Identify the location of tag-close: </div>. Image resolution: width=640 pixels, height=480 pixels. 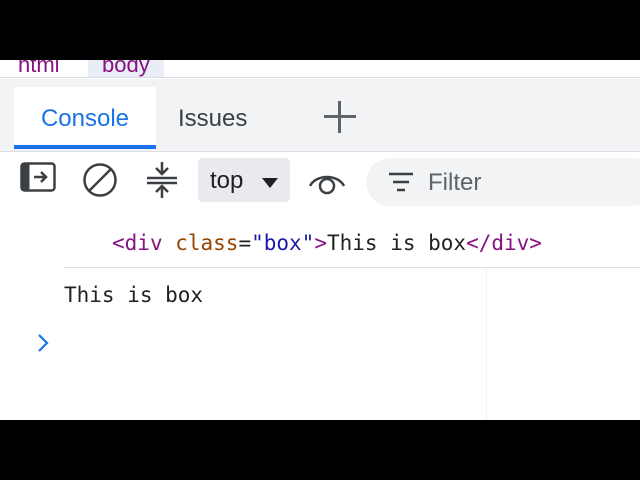
(504, 243).